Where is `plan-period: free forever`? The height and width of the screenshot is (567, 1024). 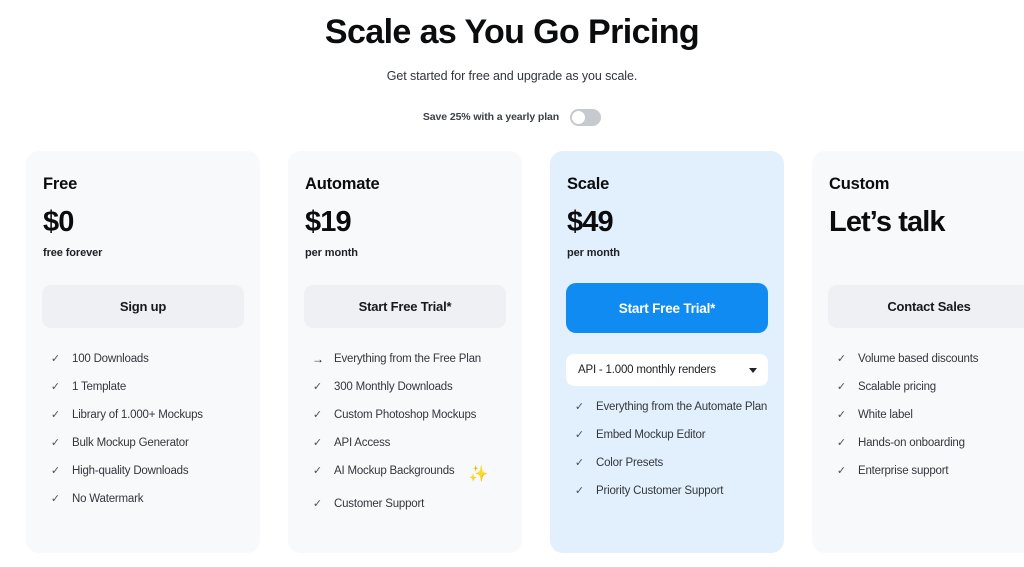 plan-period: free forever is located at coordinates (73, 253).